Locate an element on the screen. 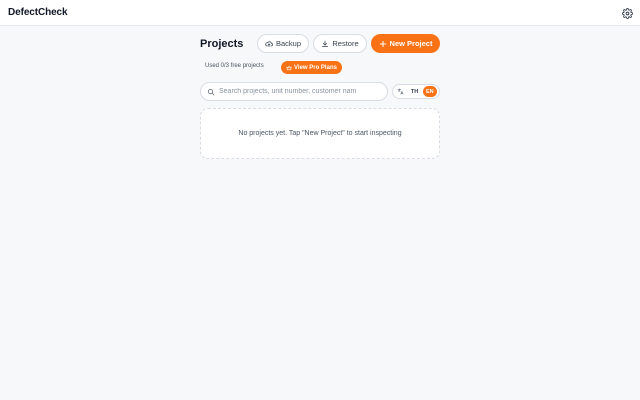 The image size is (640, 400). language-option-th: TH is located at coordinates (414, 91).